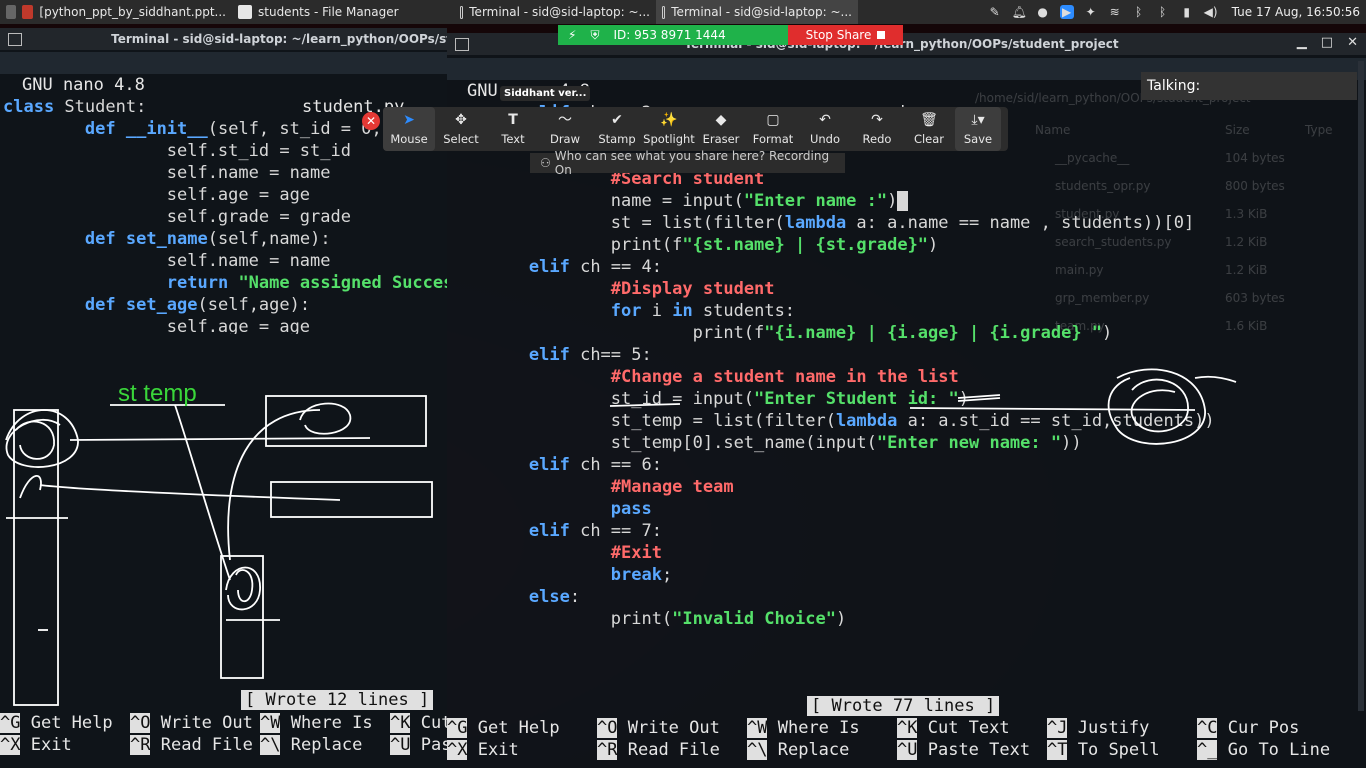 Image resolution: width=1366 pixels, height=768 pixels. Describe the element at coordinates (565, 119) in the screenshot. I see `draw-icon: 〜` at that location.